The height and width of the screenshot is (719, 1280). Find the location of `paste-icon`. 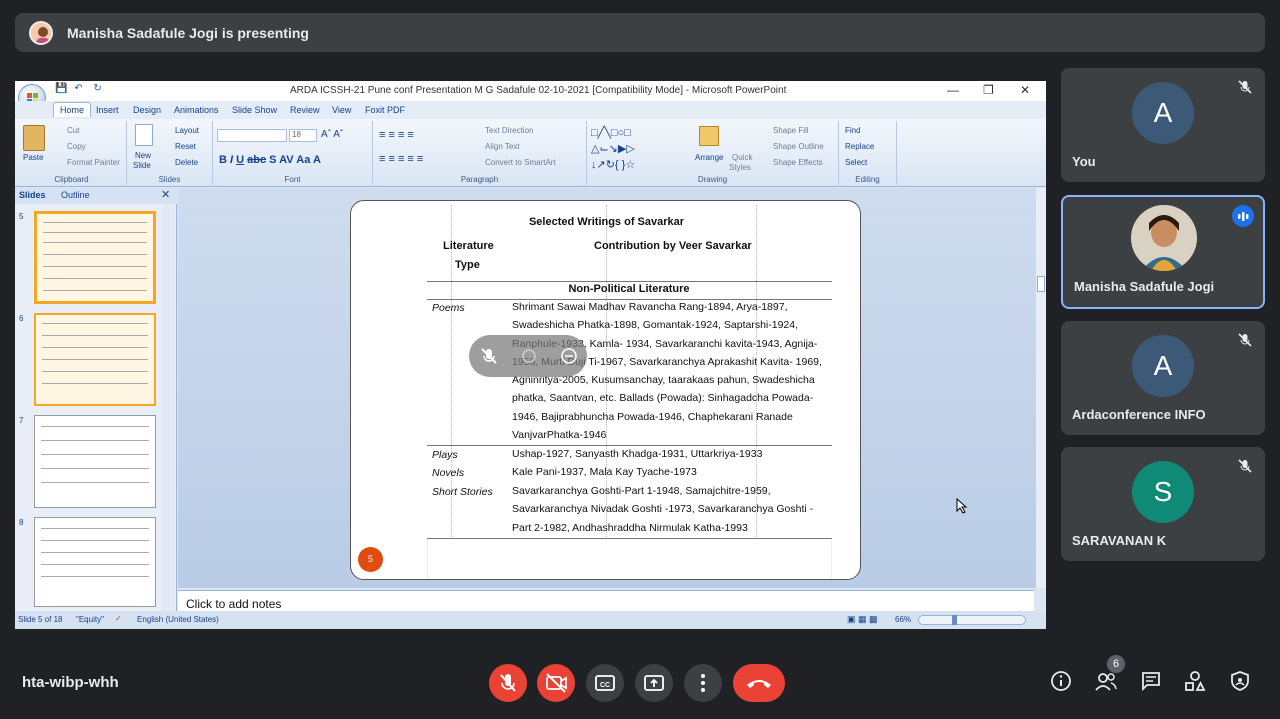

paste-icon is located at coordinates (34, 138).